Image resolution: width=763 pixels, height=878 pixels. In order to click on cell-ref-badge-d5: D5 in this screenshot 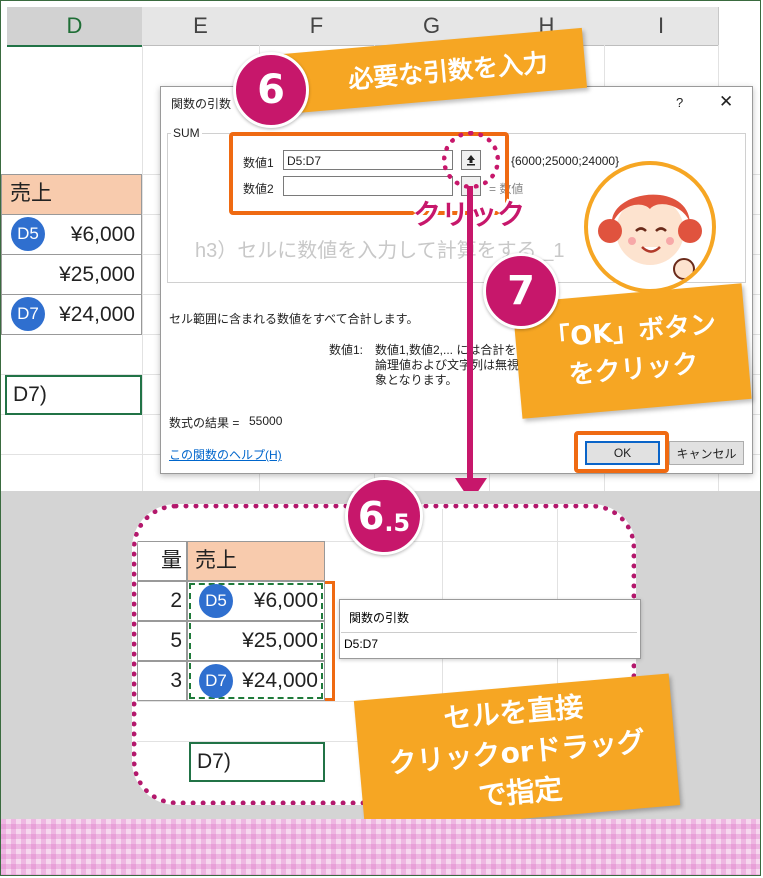, I will do `click(28, 234)`.